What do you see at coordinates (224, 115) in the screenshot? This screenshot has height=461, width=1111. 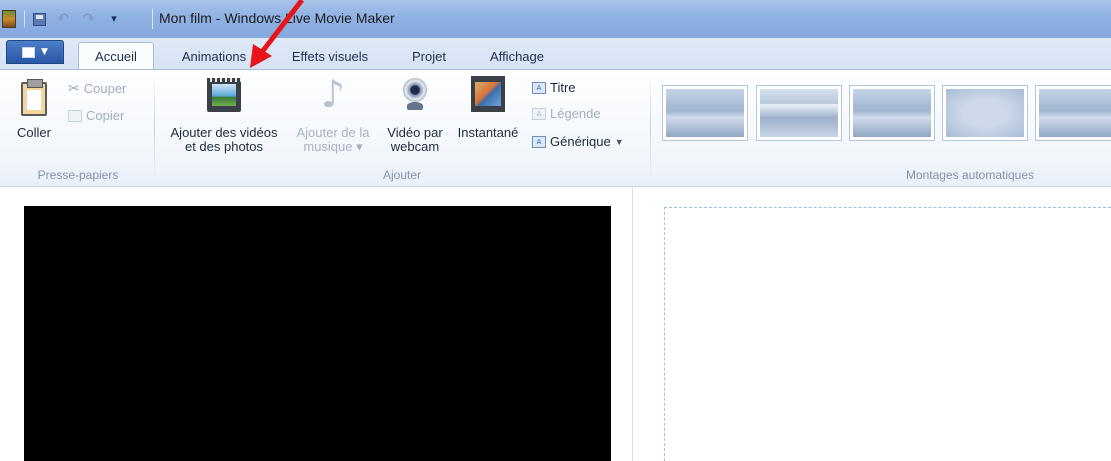 I see `add-videos-photos-button: Ajouter des vidéos et des photos` at bounding box center [224, 115].